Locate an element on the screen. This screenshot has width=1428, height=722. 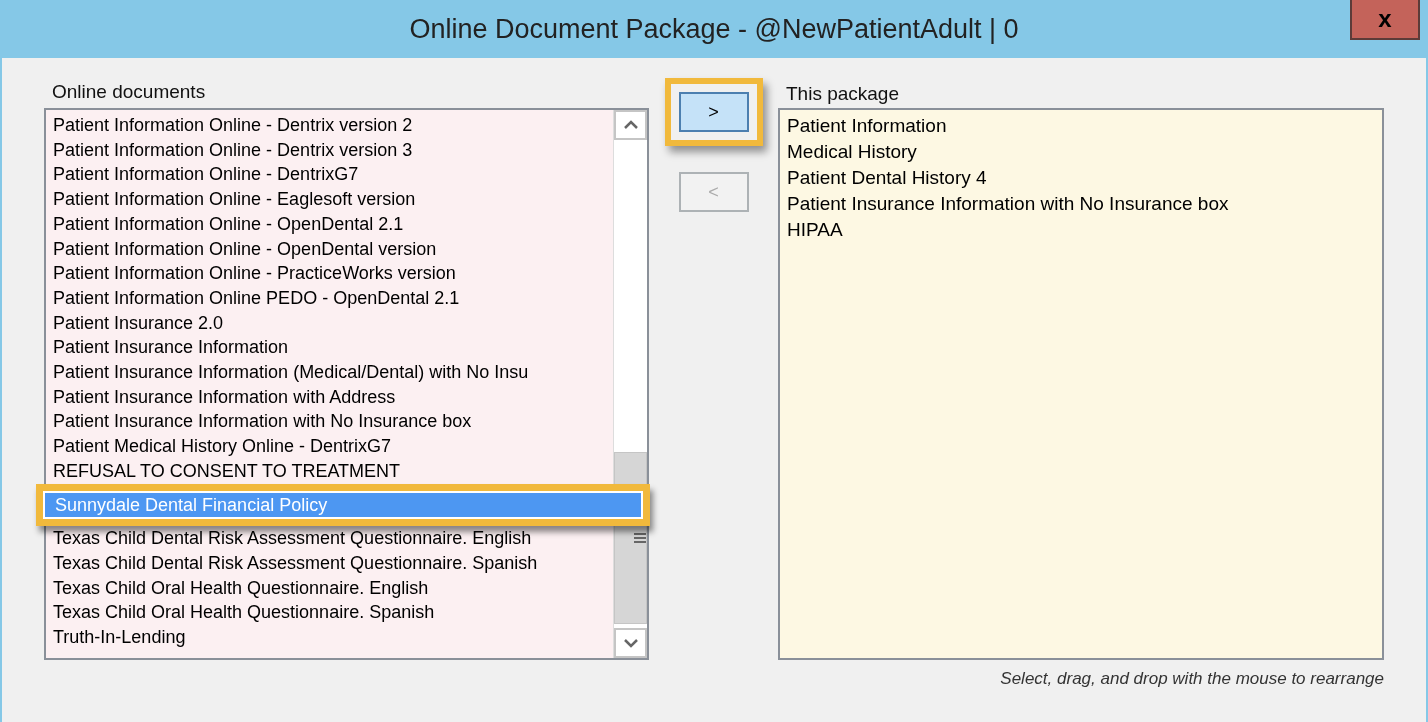
list-item: Patient Information Online - Dentrix version 3 is located at coordinates (332, 150).